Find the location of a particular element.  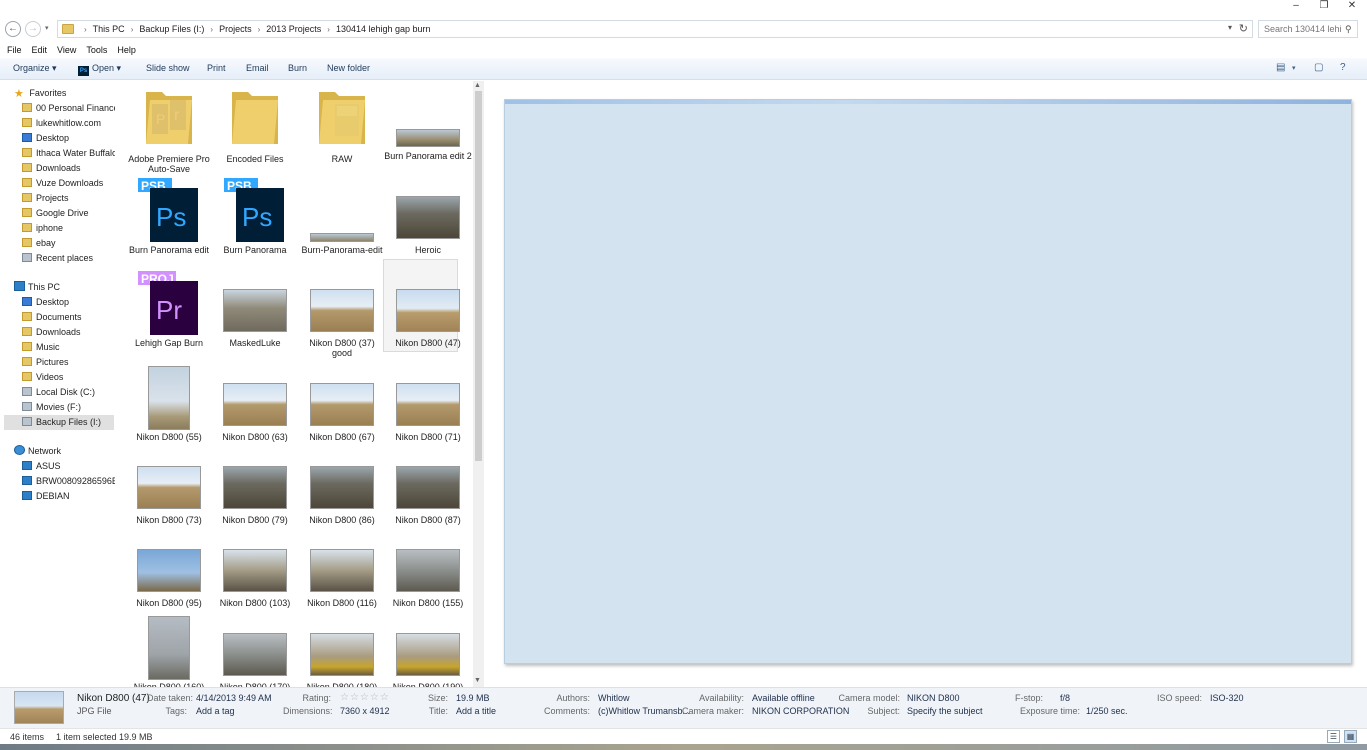

file-tile: Burn Panorama edit 2 is located at coordinates (428, 129).